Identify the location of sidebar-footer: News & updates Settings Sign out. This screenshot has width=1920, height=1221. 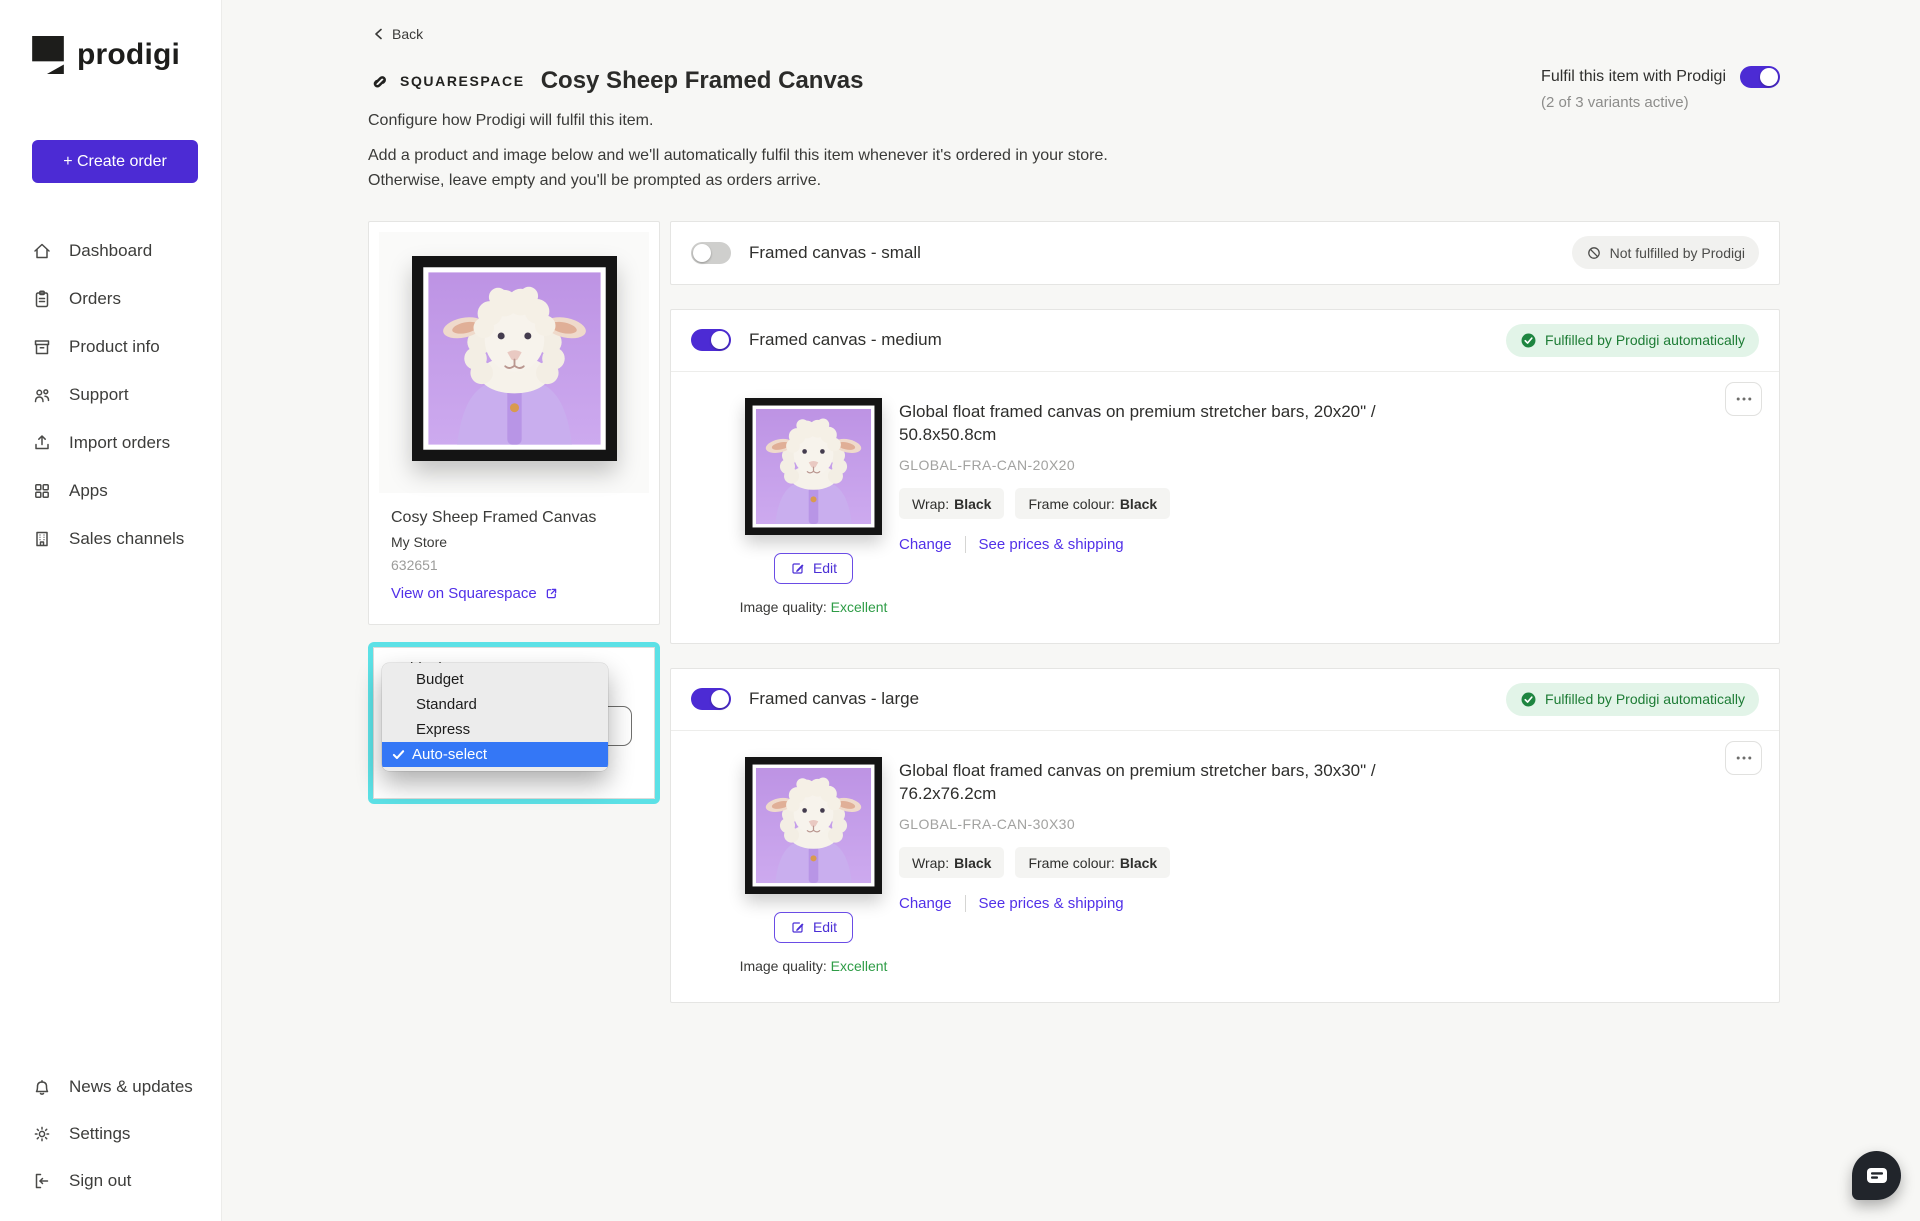
(126, 1134).